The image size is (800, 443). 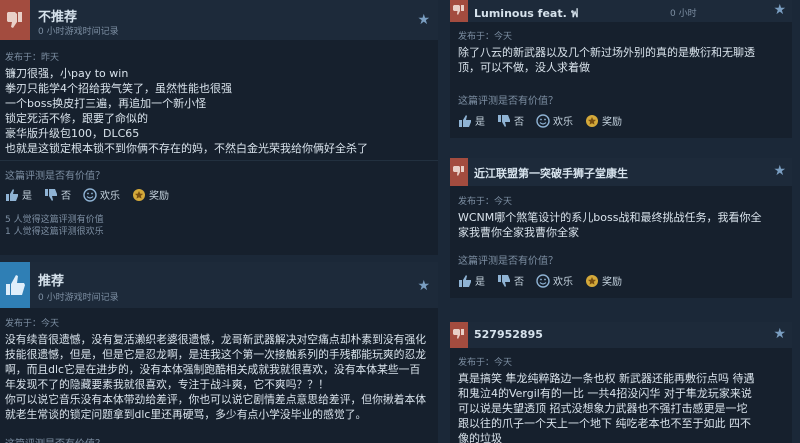 I want to click on divider, so click(x=219, y=160).